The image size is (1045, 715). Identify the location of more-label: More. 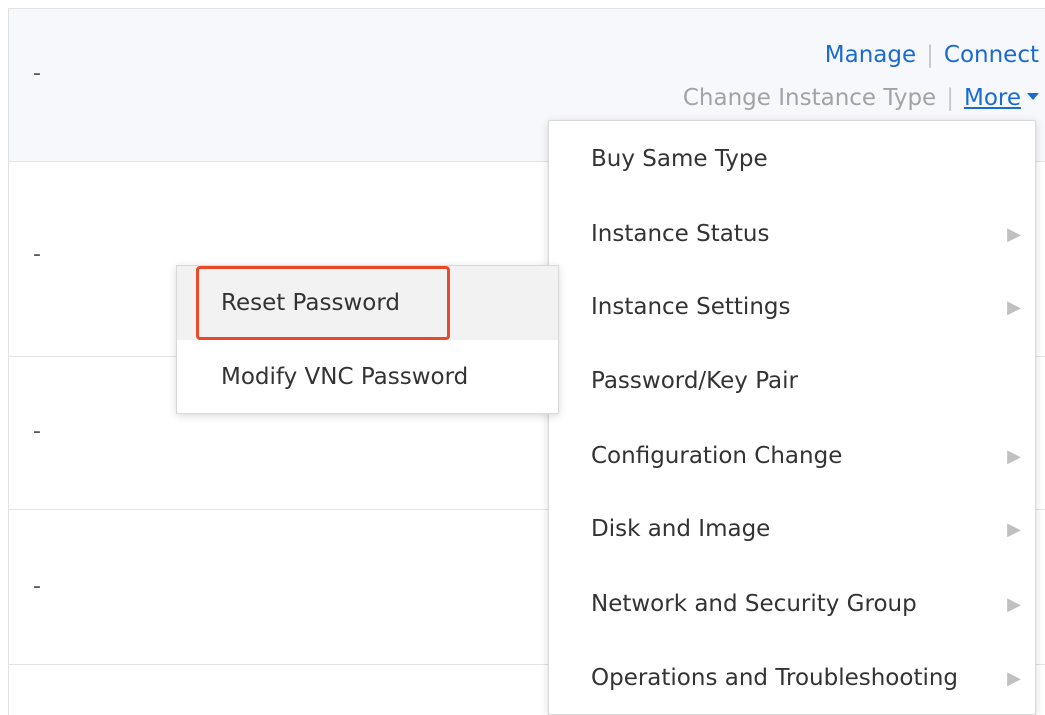
(992, 98).